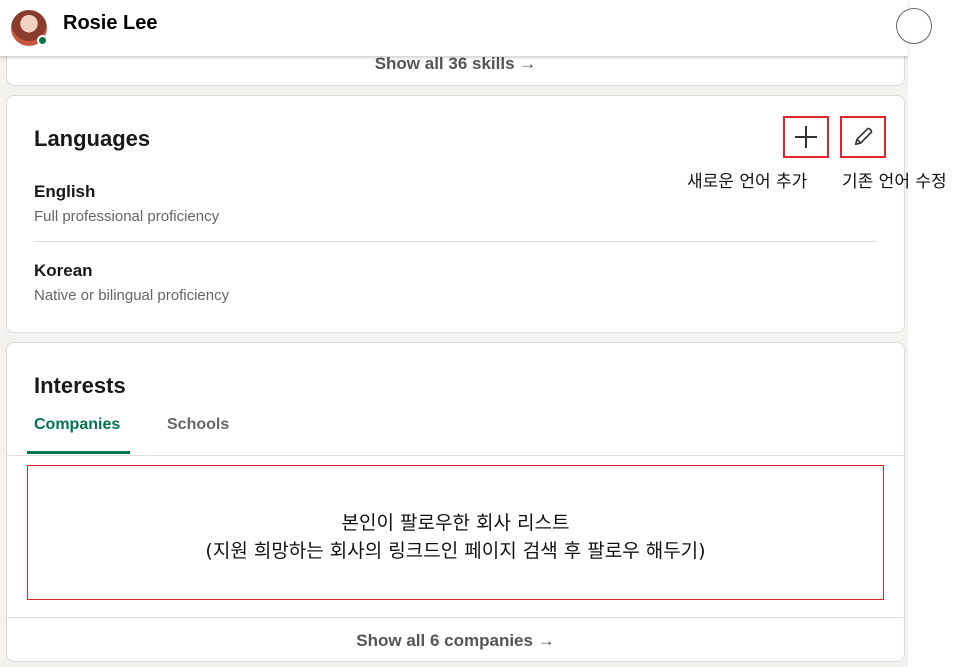 This screenshot has height=667, width=966. What do you see at coordinates (894, 182) in the screenshot?
I see `edit-language-annotation: 기존 언어 수정` at bounding box center [894, 182].